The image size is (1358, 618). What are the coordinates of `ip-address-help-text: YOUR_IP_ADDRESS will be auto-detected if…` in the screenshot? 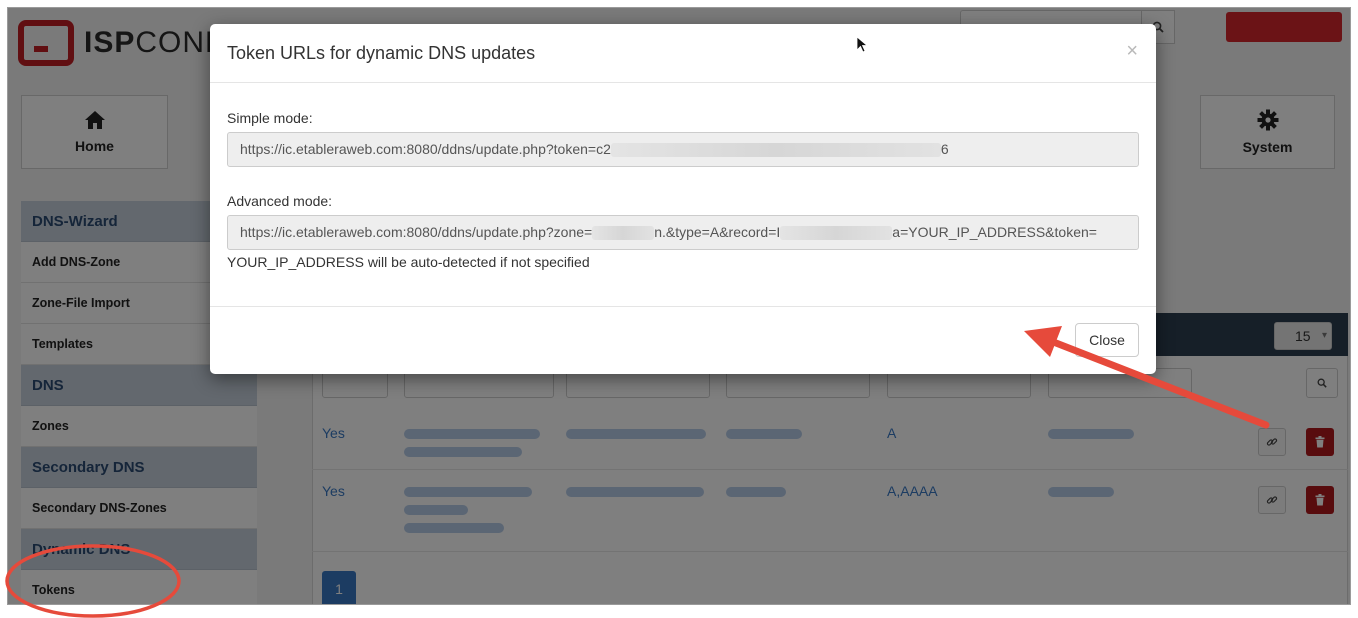 It's located at (408, 262).